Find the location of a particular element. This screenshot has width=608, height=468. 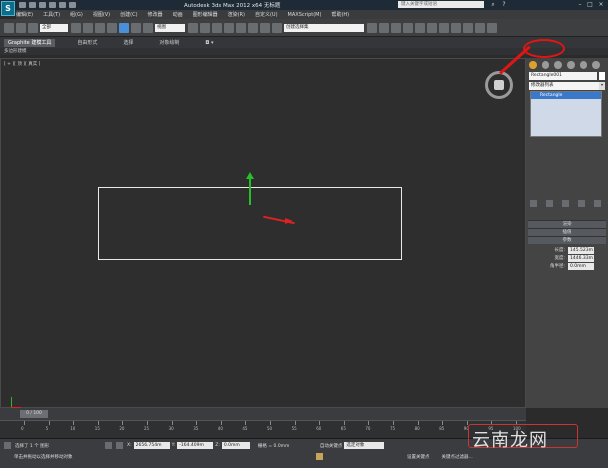

modify-tab-icon is located at coordinates (545, 65).